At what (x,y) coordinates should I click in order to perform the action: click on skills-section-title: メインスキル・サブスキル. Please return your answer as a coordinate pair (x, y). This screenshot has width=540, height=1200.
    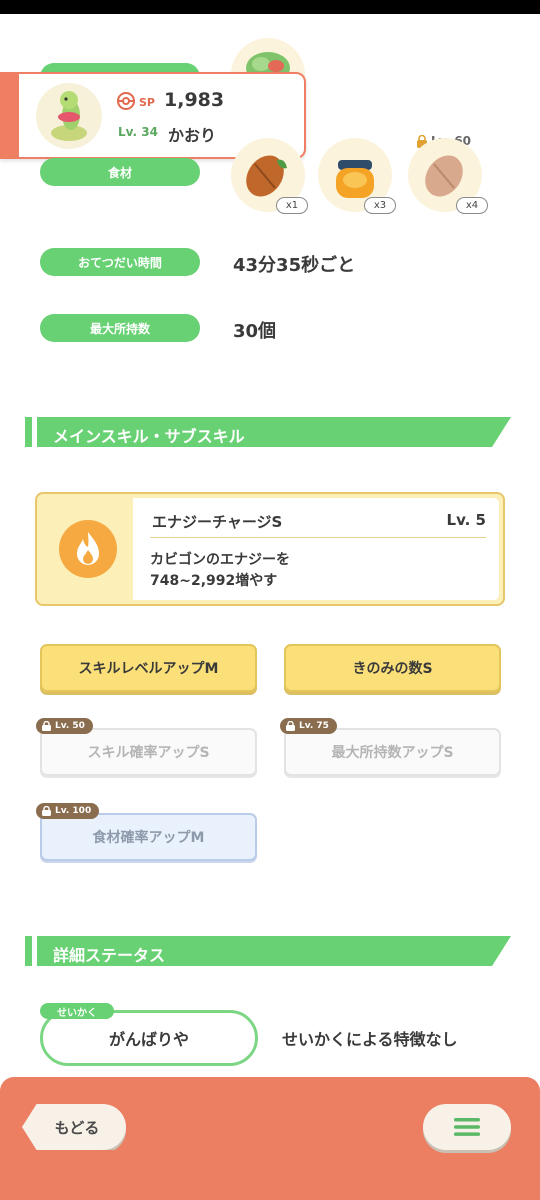
    Looking at the image, I should click on (149, 436).